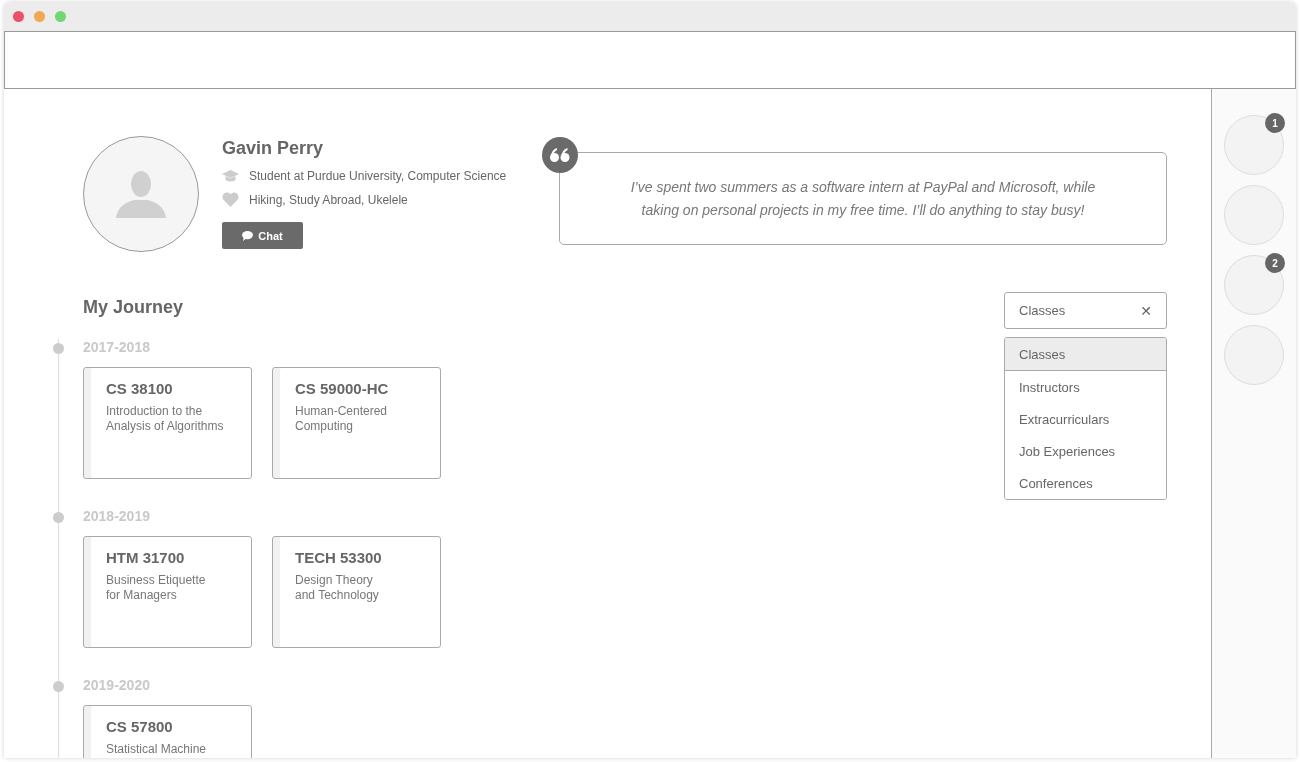  What do you see at coordinates (1085, 310) in the screenshot?
I see `filter-field: Classes ✕` at bounding box center [1085, 310].